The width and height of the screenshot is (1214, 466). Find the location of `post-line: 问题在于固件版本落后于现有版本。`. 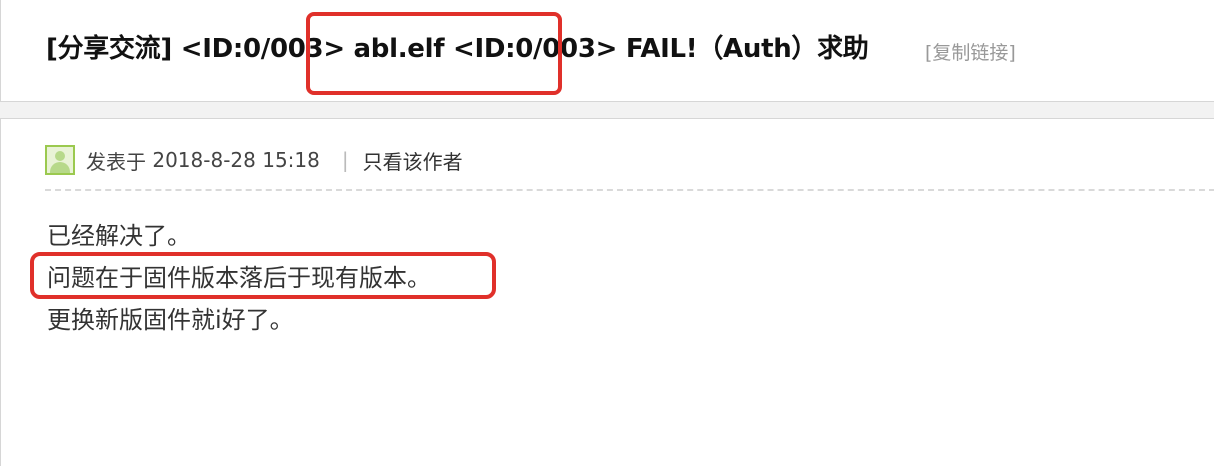

post-line: 问题在于固件版本落后于现有版本。 is located at coordinates (239, 278).